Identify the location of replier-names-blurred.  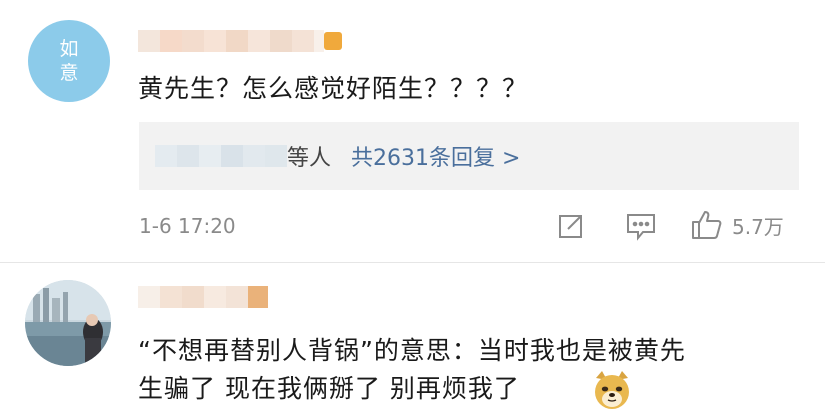
(221, 156).